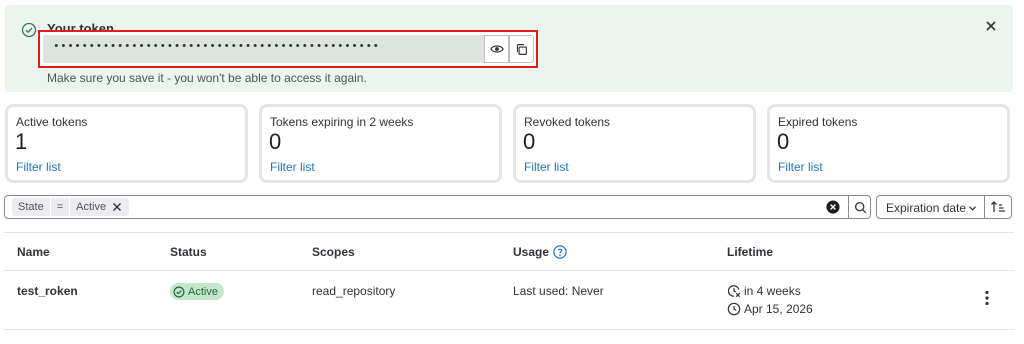 Image resolution: width=1024 pixels, height=344 pixels. Describe the element at coordinates (31, 207) in the screenshot. I see `filter-token-key: State` at that location.